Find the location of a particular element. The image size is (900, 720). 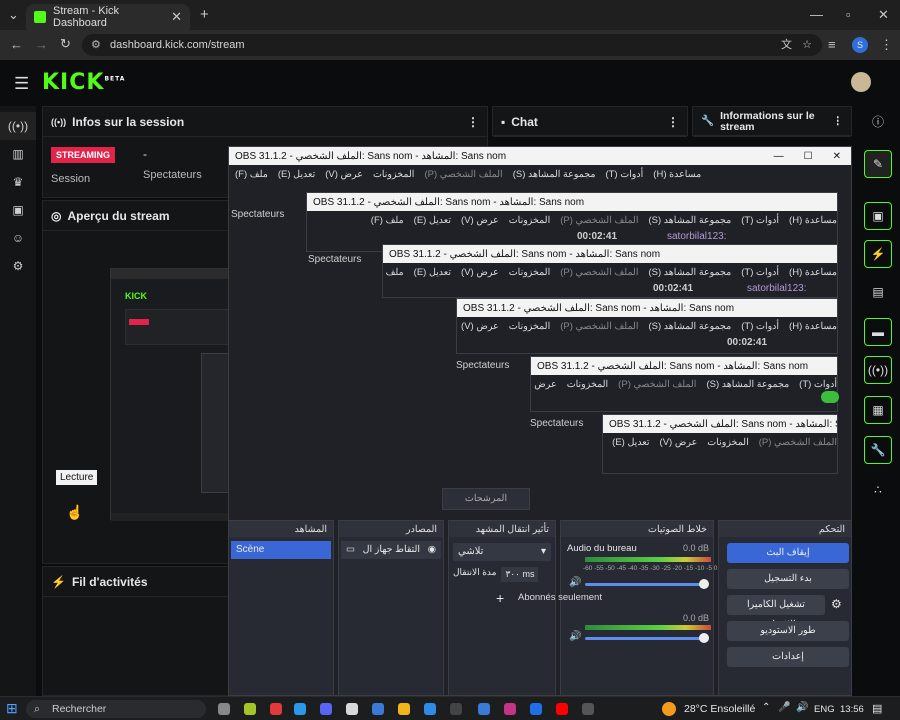

taskbar-search: ⌕ Rechercher is located at coordinates (116, 709).